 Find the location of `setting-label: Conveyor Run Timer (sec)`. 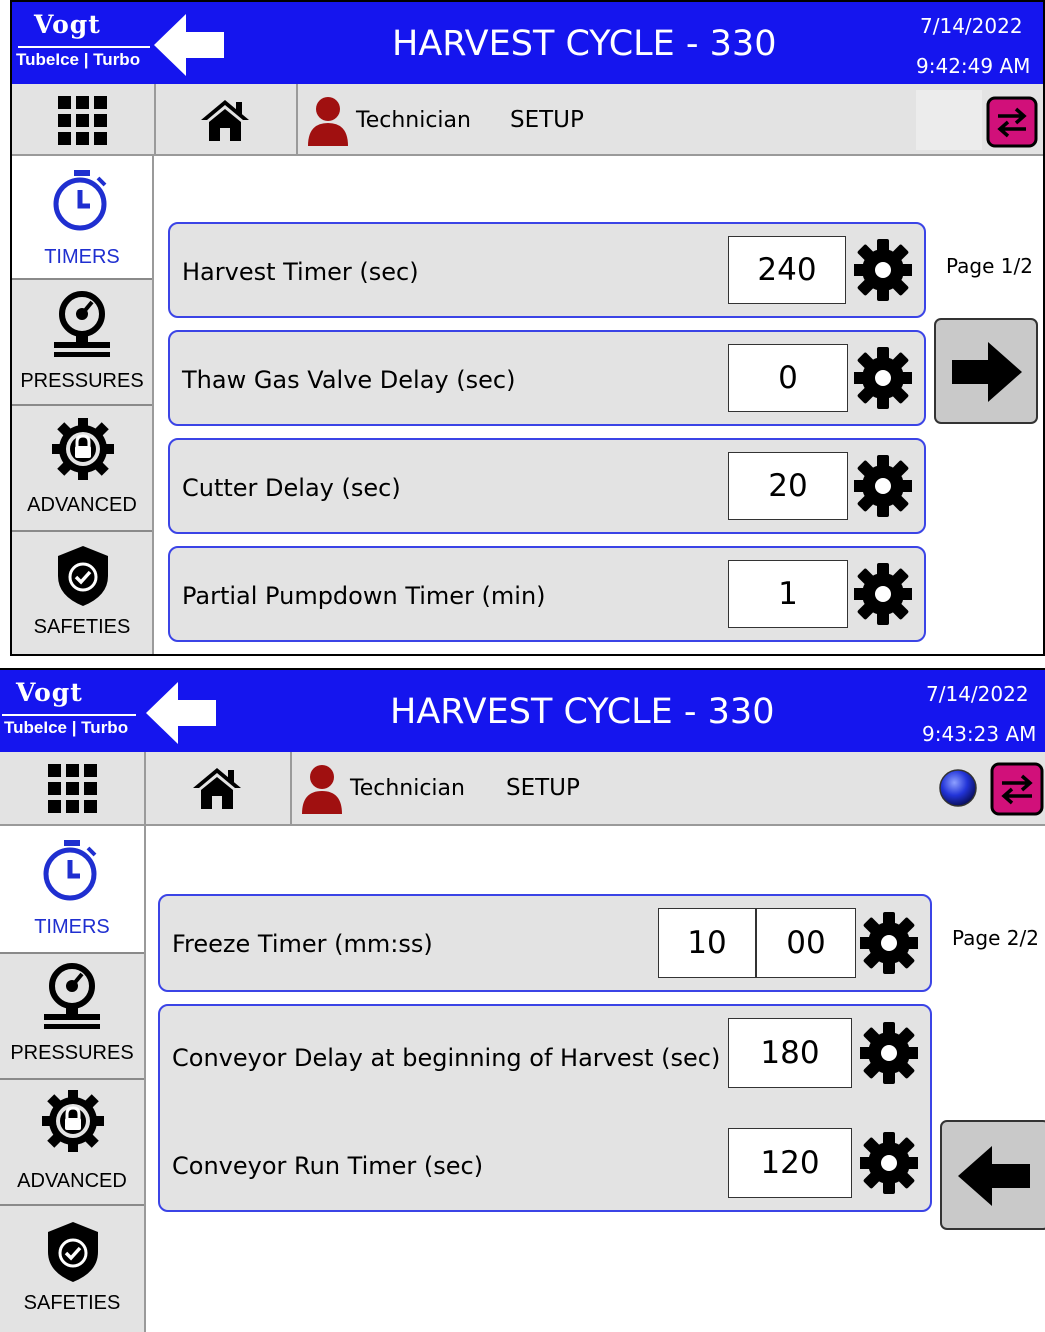

setting-label: Conveyor Run Timer (sec) is located at coordinates (328, 1166).